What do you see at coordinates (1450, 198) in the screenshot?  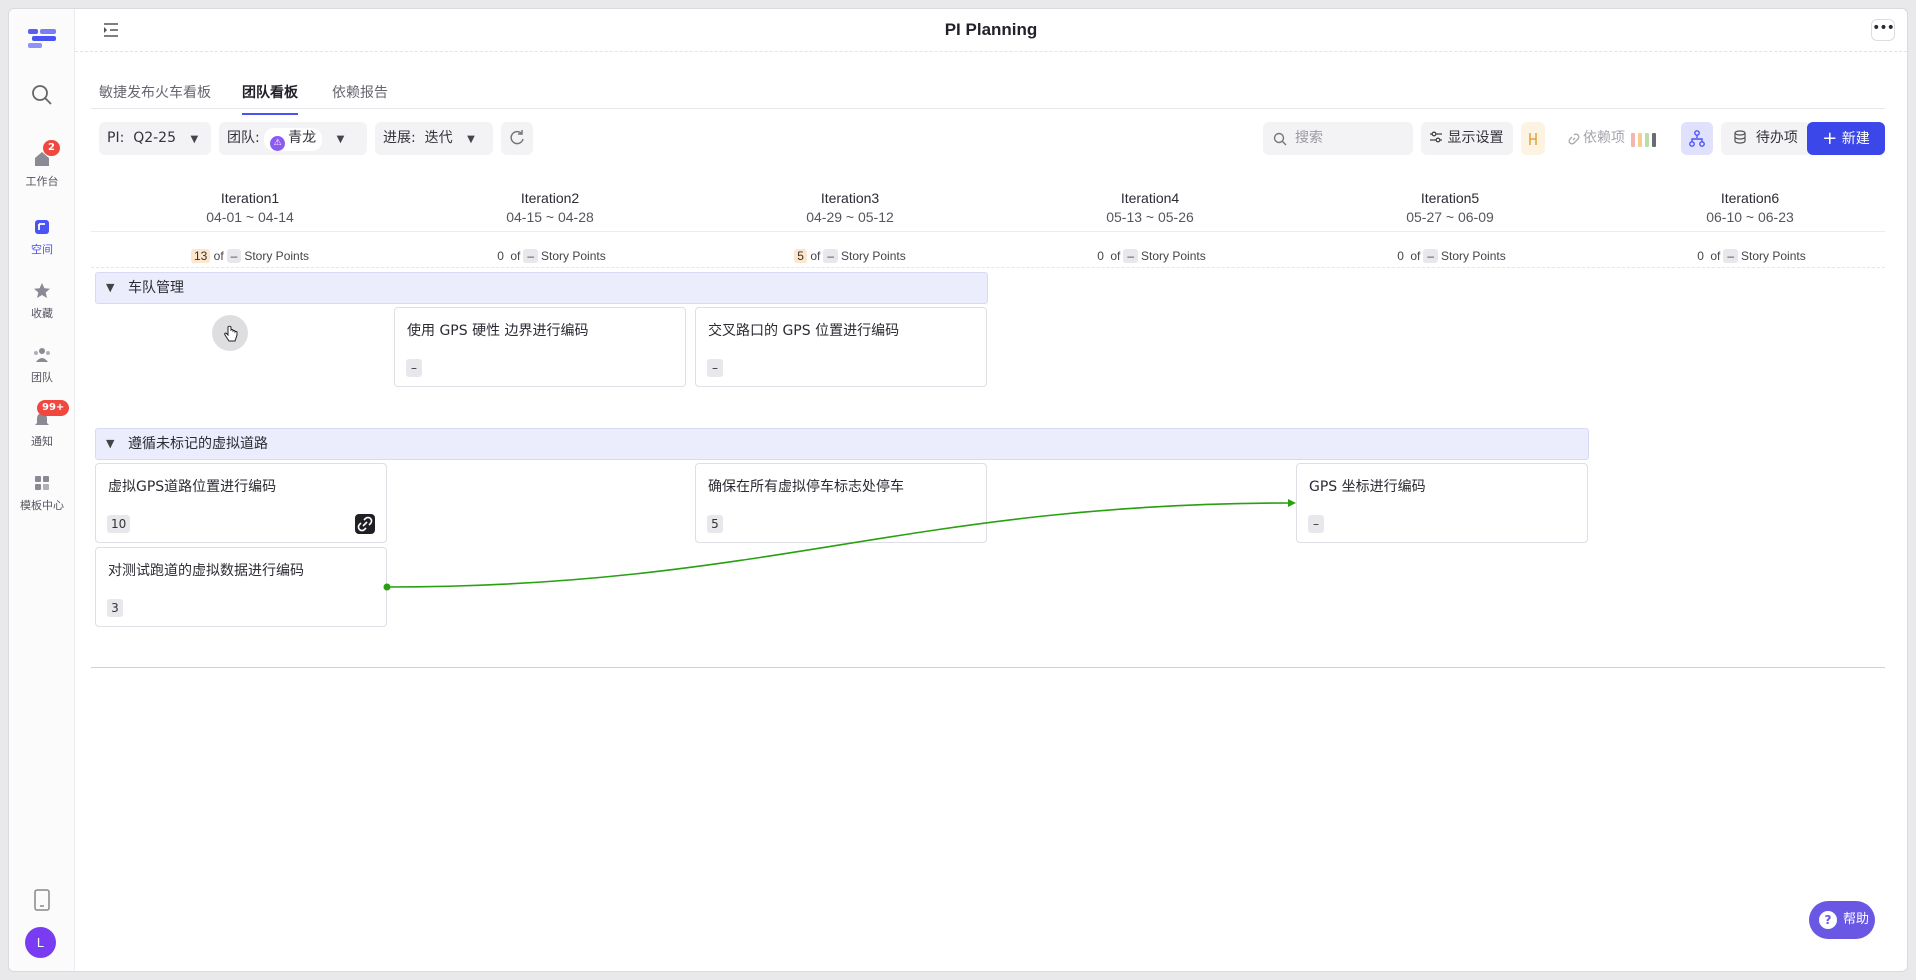 I see `iteration-name: Iteration5` at bounding box center [1450, 198].